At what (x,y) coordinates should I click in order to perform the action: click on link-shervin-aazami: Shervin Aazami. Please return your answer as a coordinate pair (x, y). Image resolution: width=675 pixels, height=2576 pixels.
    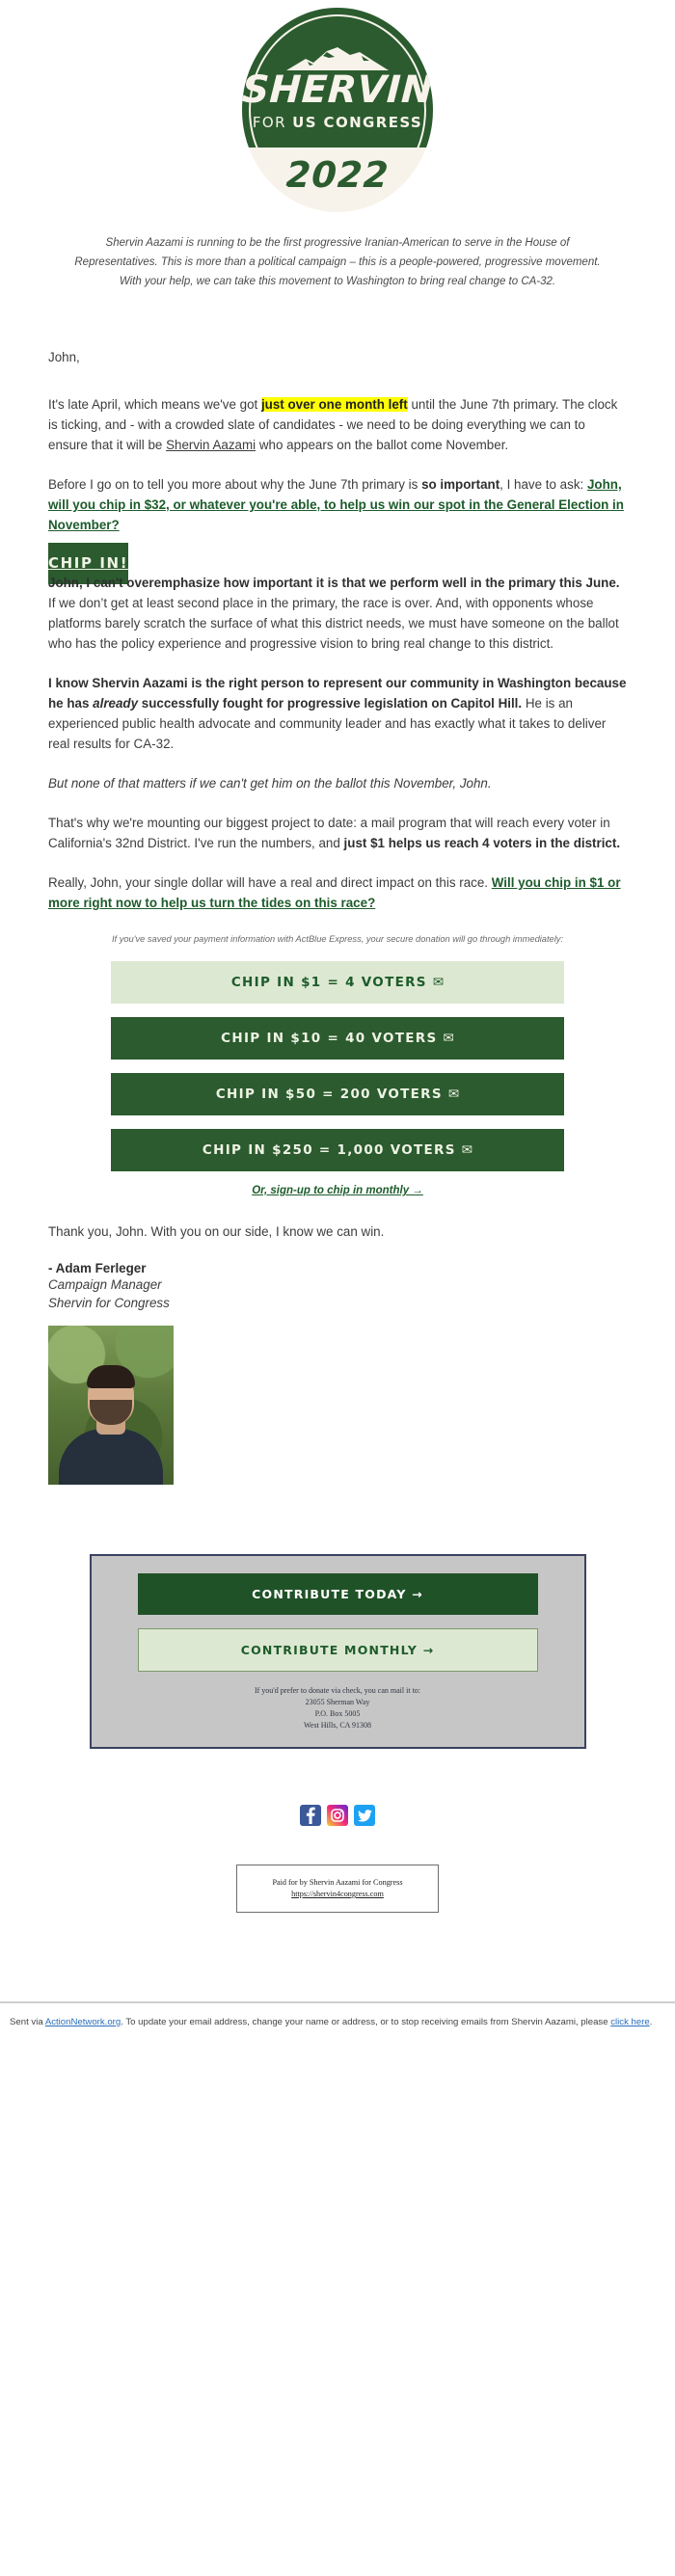
    Looking at the image, I should click on (211, 445).